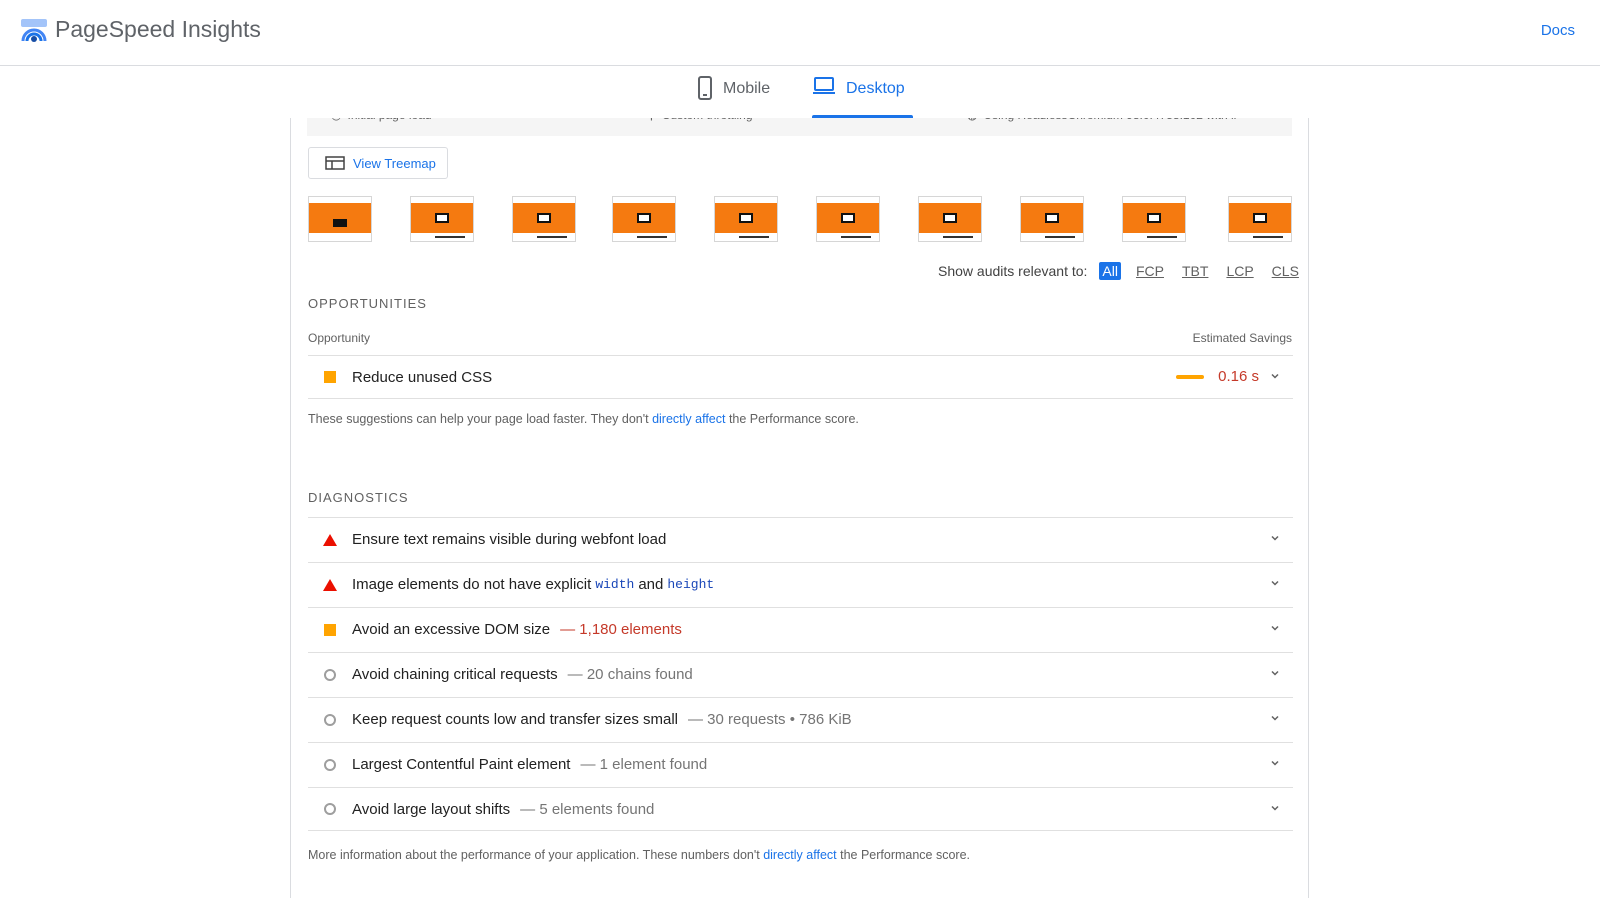  I want to click on tab-desktop: Desktop, so click(862, 97).